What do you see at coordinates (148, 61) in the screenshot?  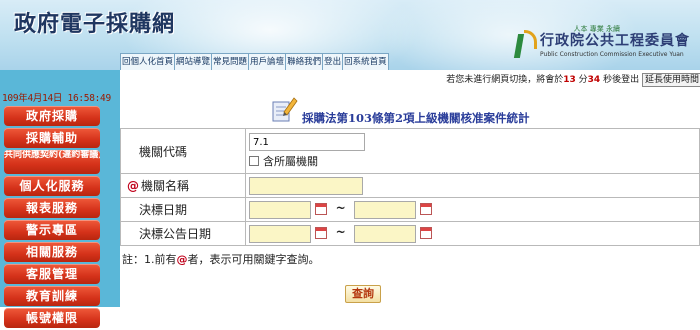 I see `tab-personal-home: 回個人化首頁` at bounding box center [148, 61].